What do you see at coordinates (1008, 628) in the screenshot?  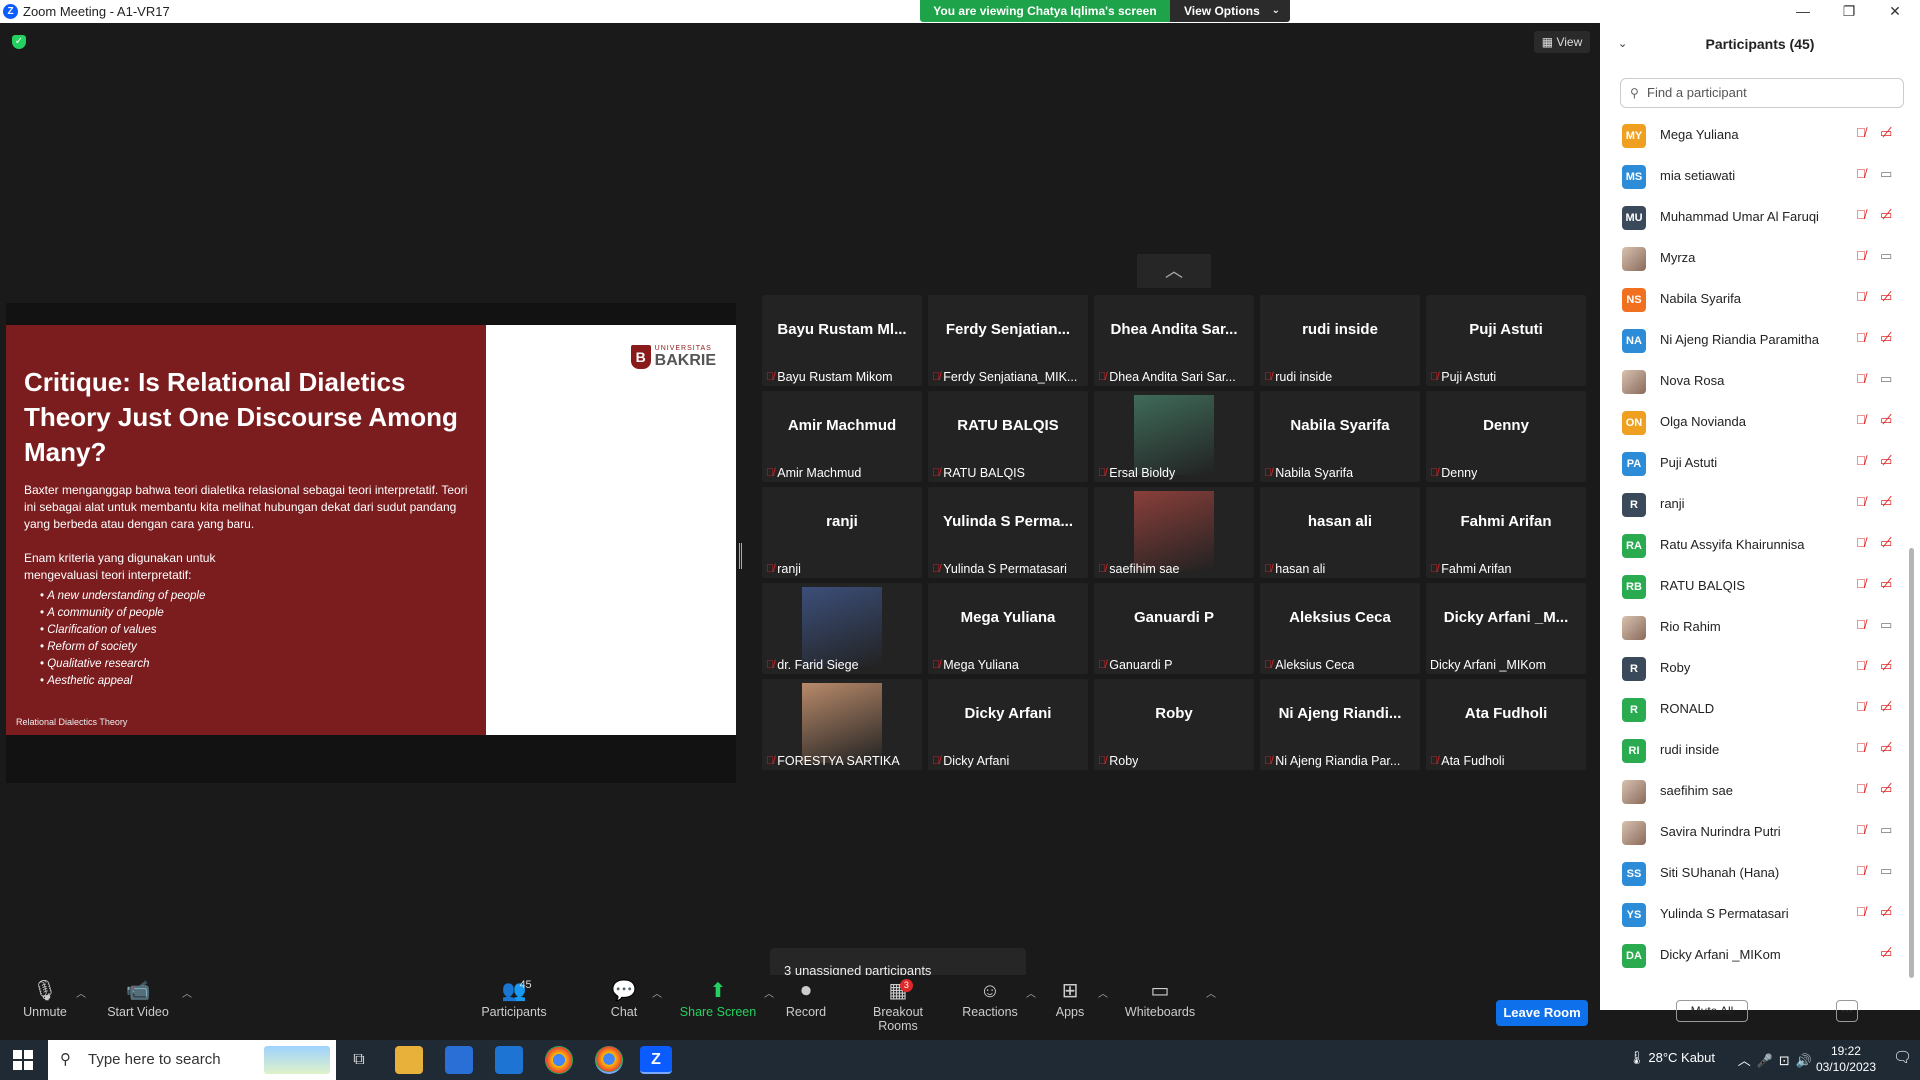 I see `video-tile: Mega Yuliana 🎙̸ Mega Yuliana` at bounding box center [1008, 628].